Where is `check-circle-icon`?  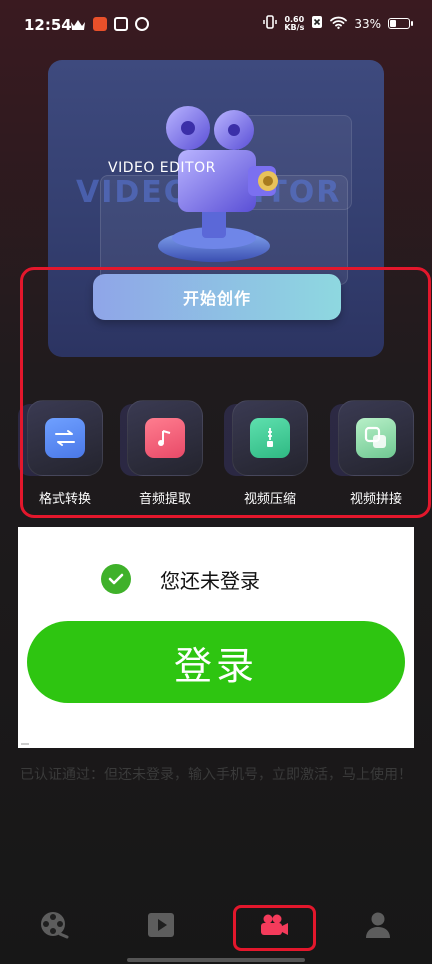
check-circle-icon is located at coordinates (116, 579).